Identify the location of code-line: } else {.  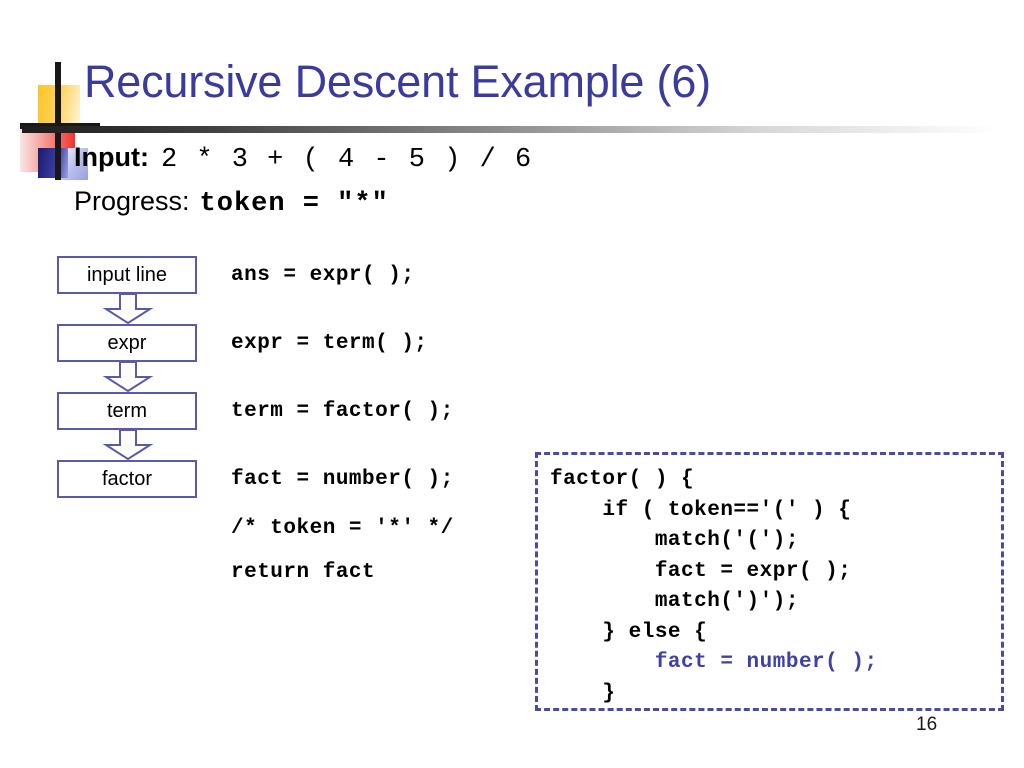
(629, 632).